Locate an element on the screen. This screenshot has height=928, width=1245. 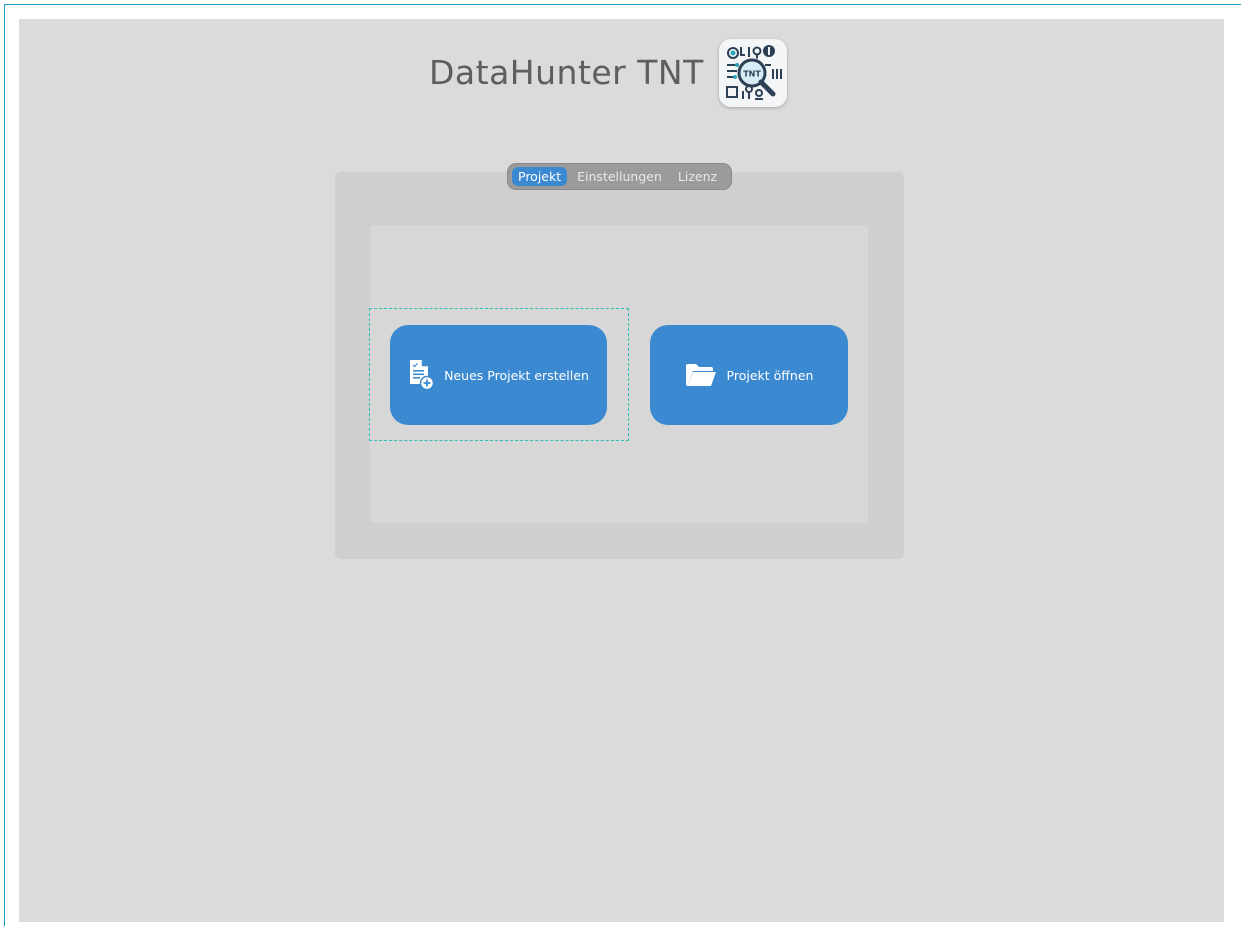
folder-open-icon is located at coordinates (701, 375).